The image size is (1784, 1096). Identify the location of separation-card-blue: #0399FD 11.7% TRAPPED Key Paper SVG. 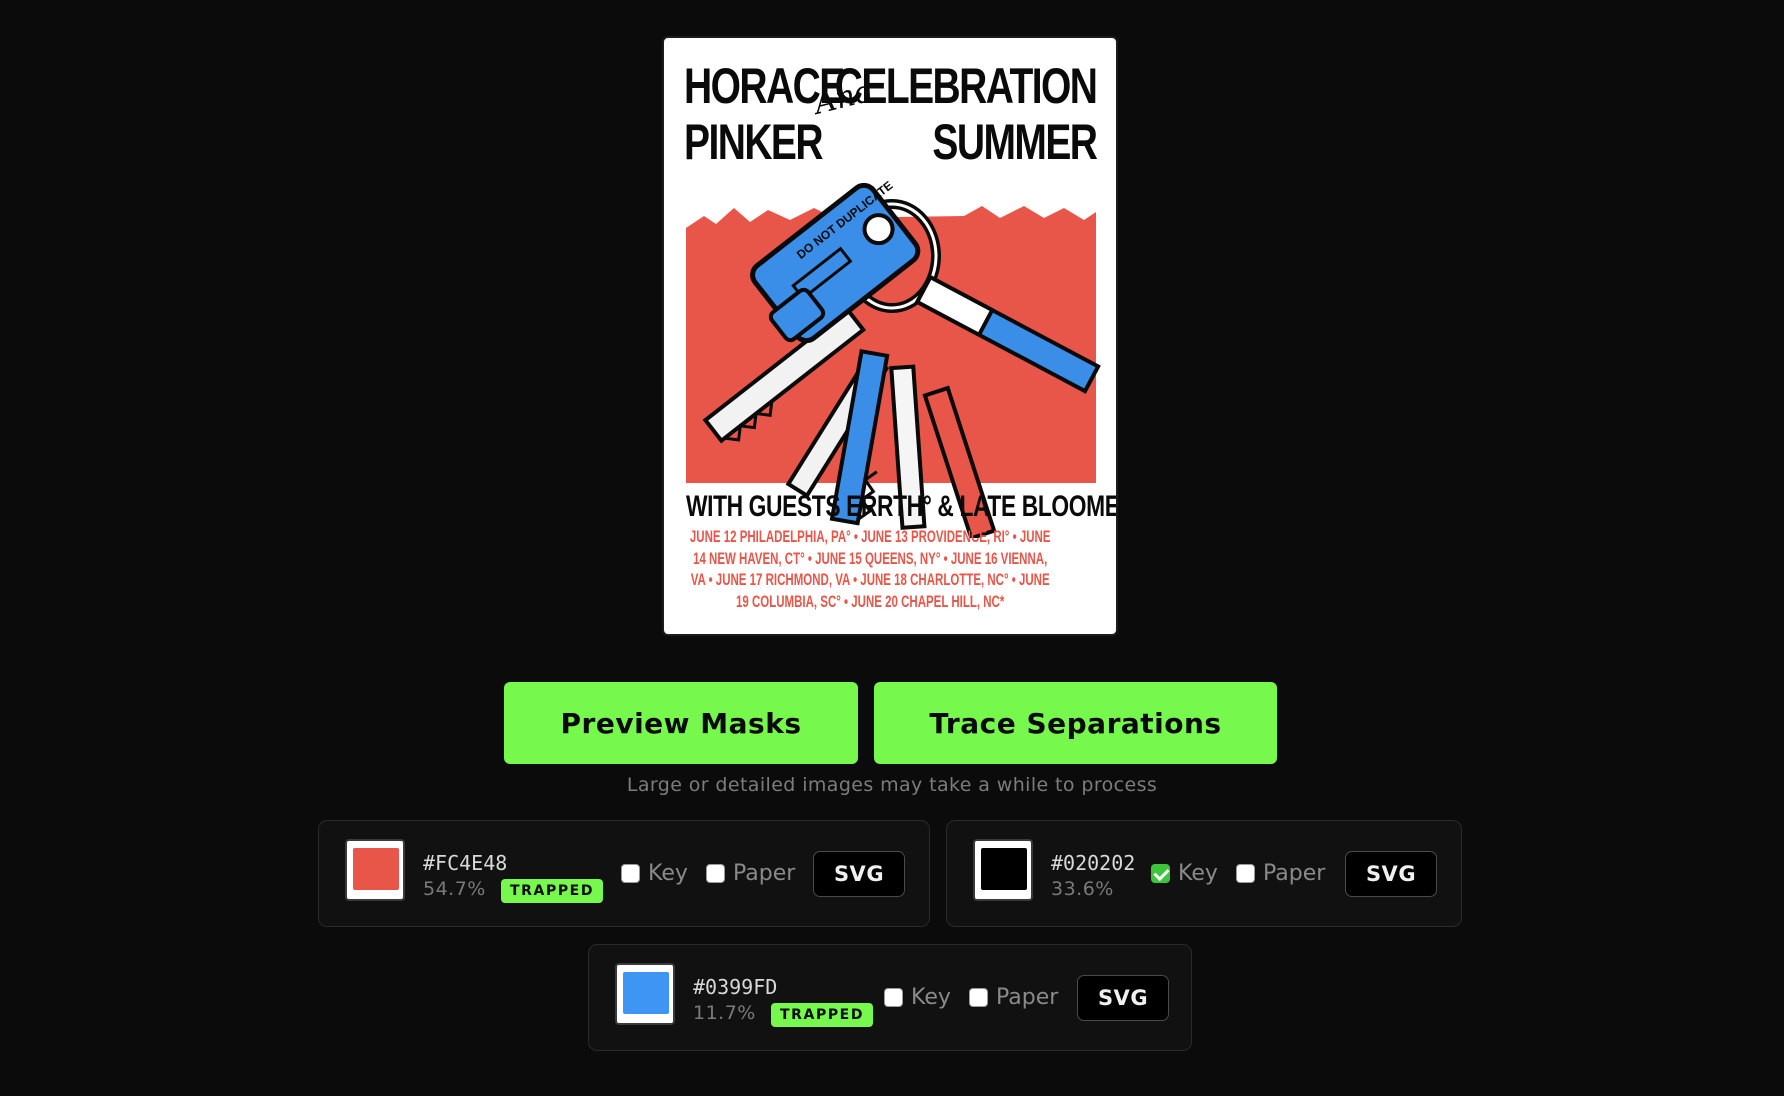
(890, 997).